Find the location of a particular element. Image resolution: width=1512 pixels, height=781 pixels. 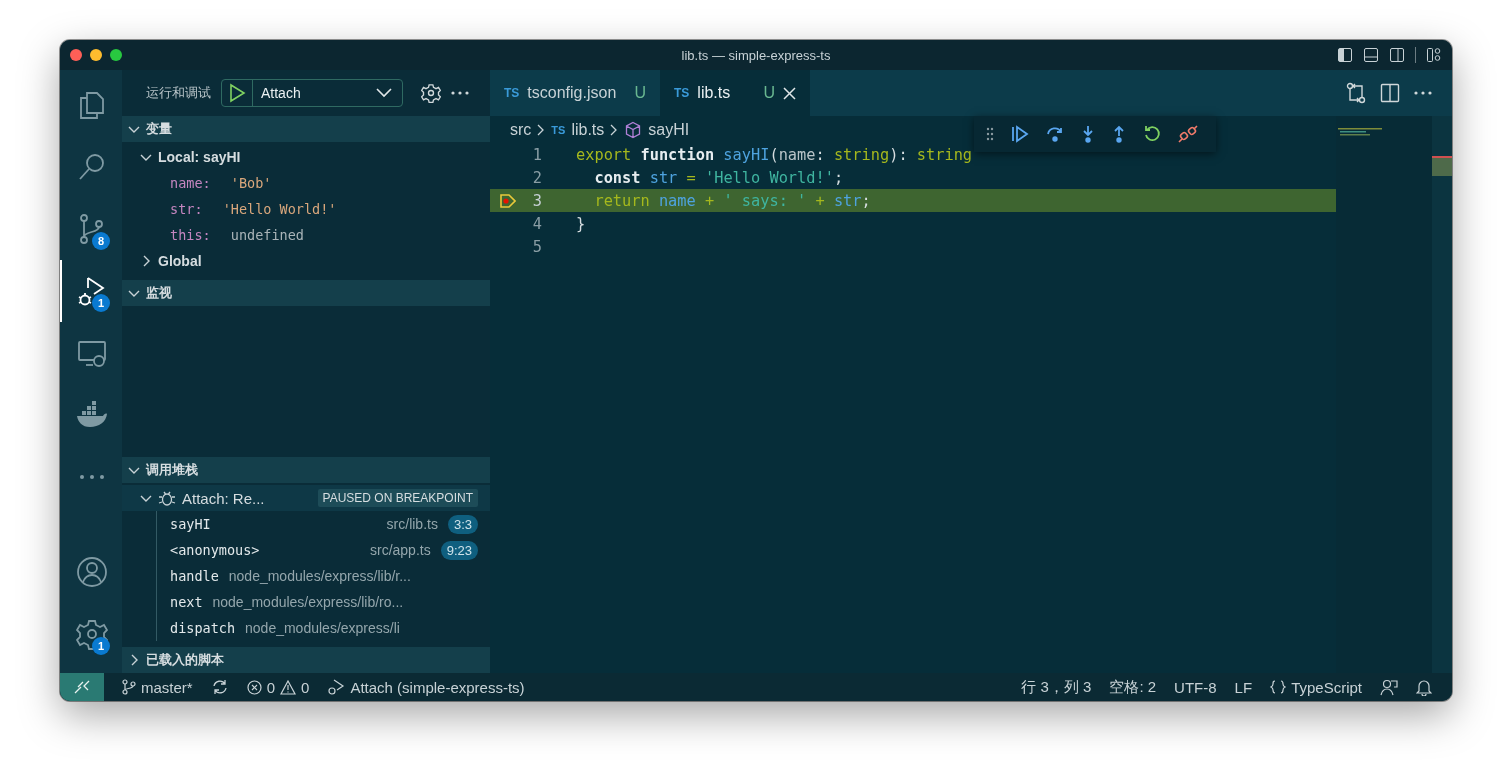

remote-icon is located at coordinates (82, 687).